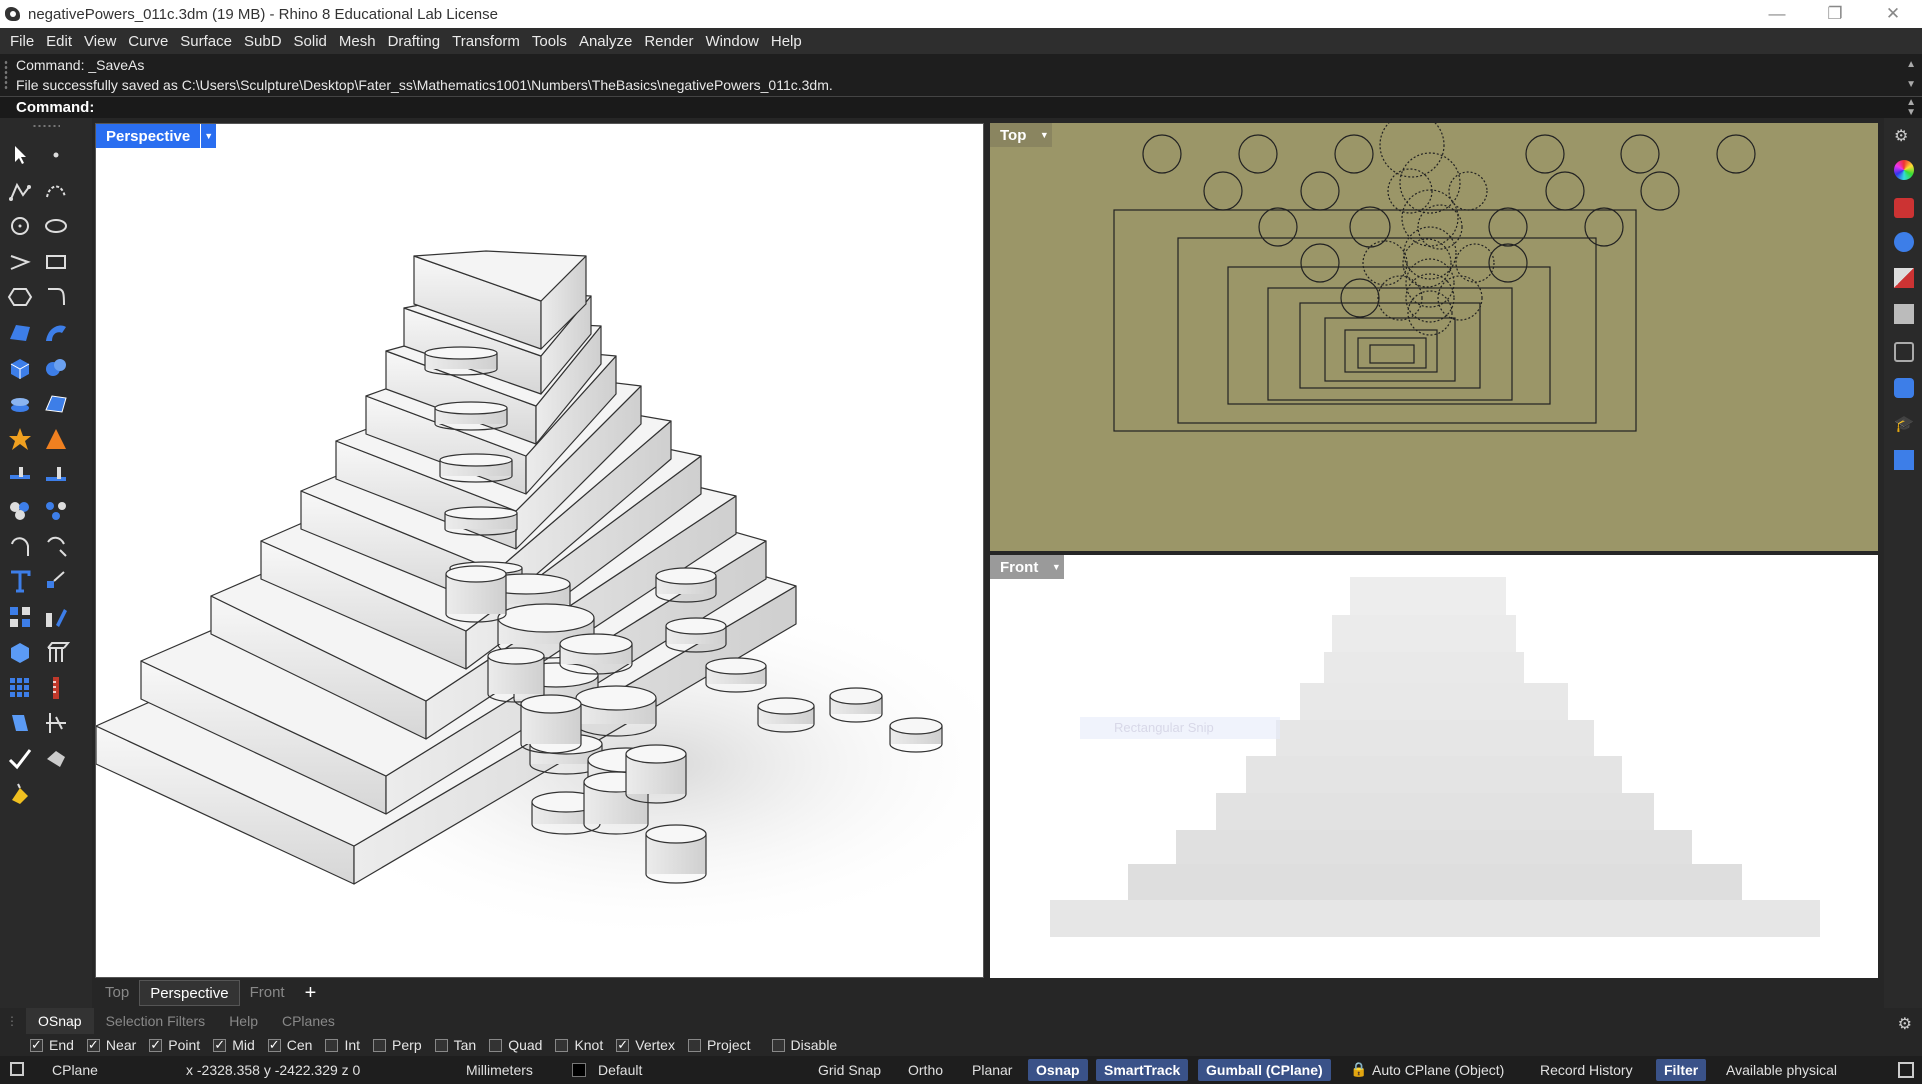 This screenshot has width=1922, height=1084. Describe the element at coordinates (515, 1045) in the screenshot. I see `osnap-quad: Quad` at that location.